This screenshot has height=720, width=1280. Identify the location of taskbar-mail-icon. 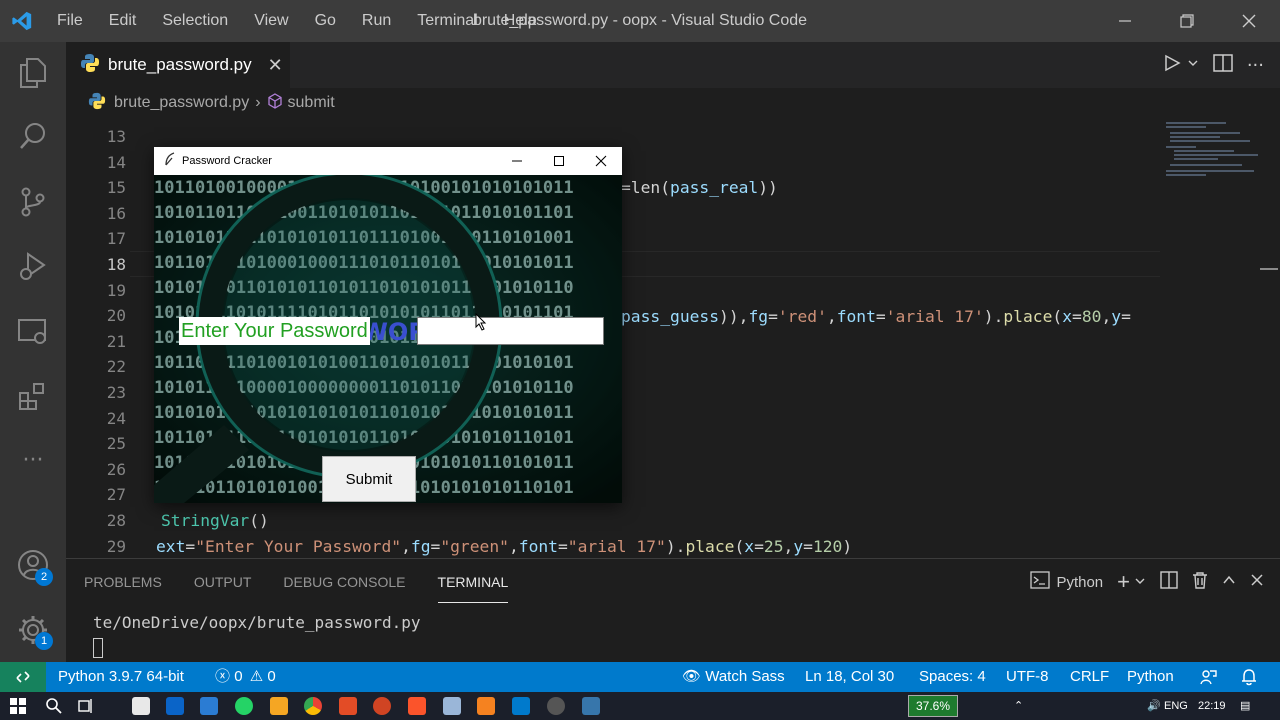
(175, 706).